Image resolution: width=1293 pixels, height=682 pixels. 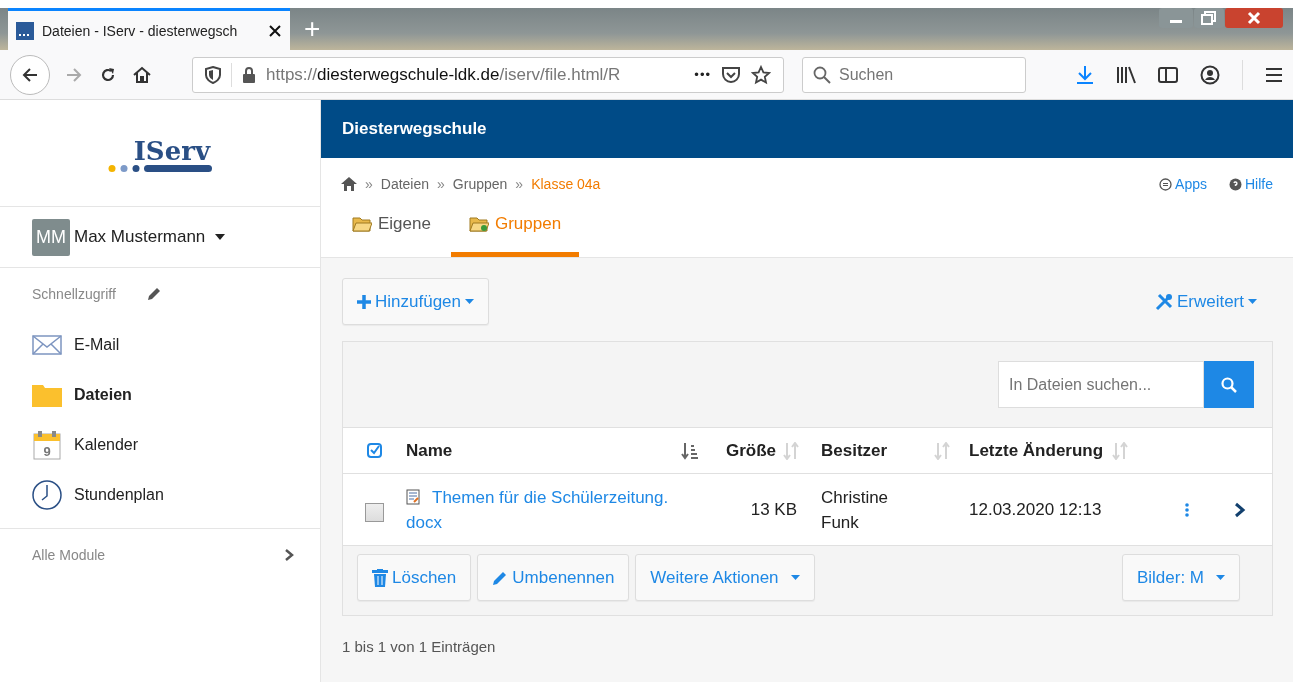 I want to click on image-size-button: Bilder: M, so click(x=1180, y=577).